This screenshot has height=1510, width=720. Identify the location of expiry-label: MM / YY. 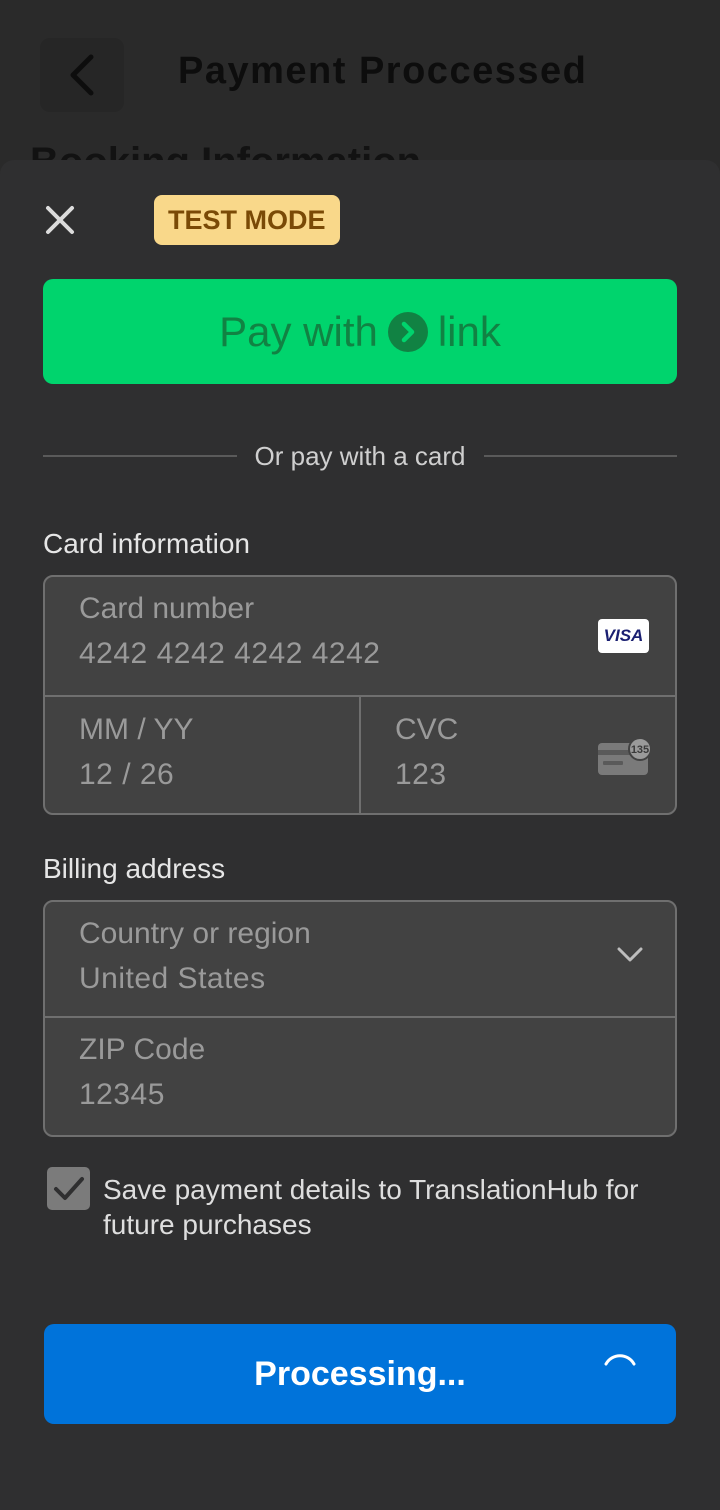
(136, 729).